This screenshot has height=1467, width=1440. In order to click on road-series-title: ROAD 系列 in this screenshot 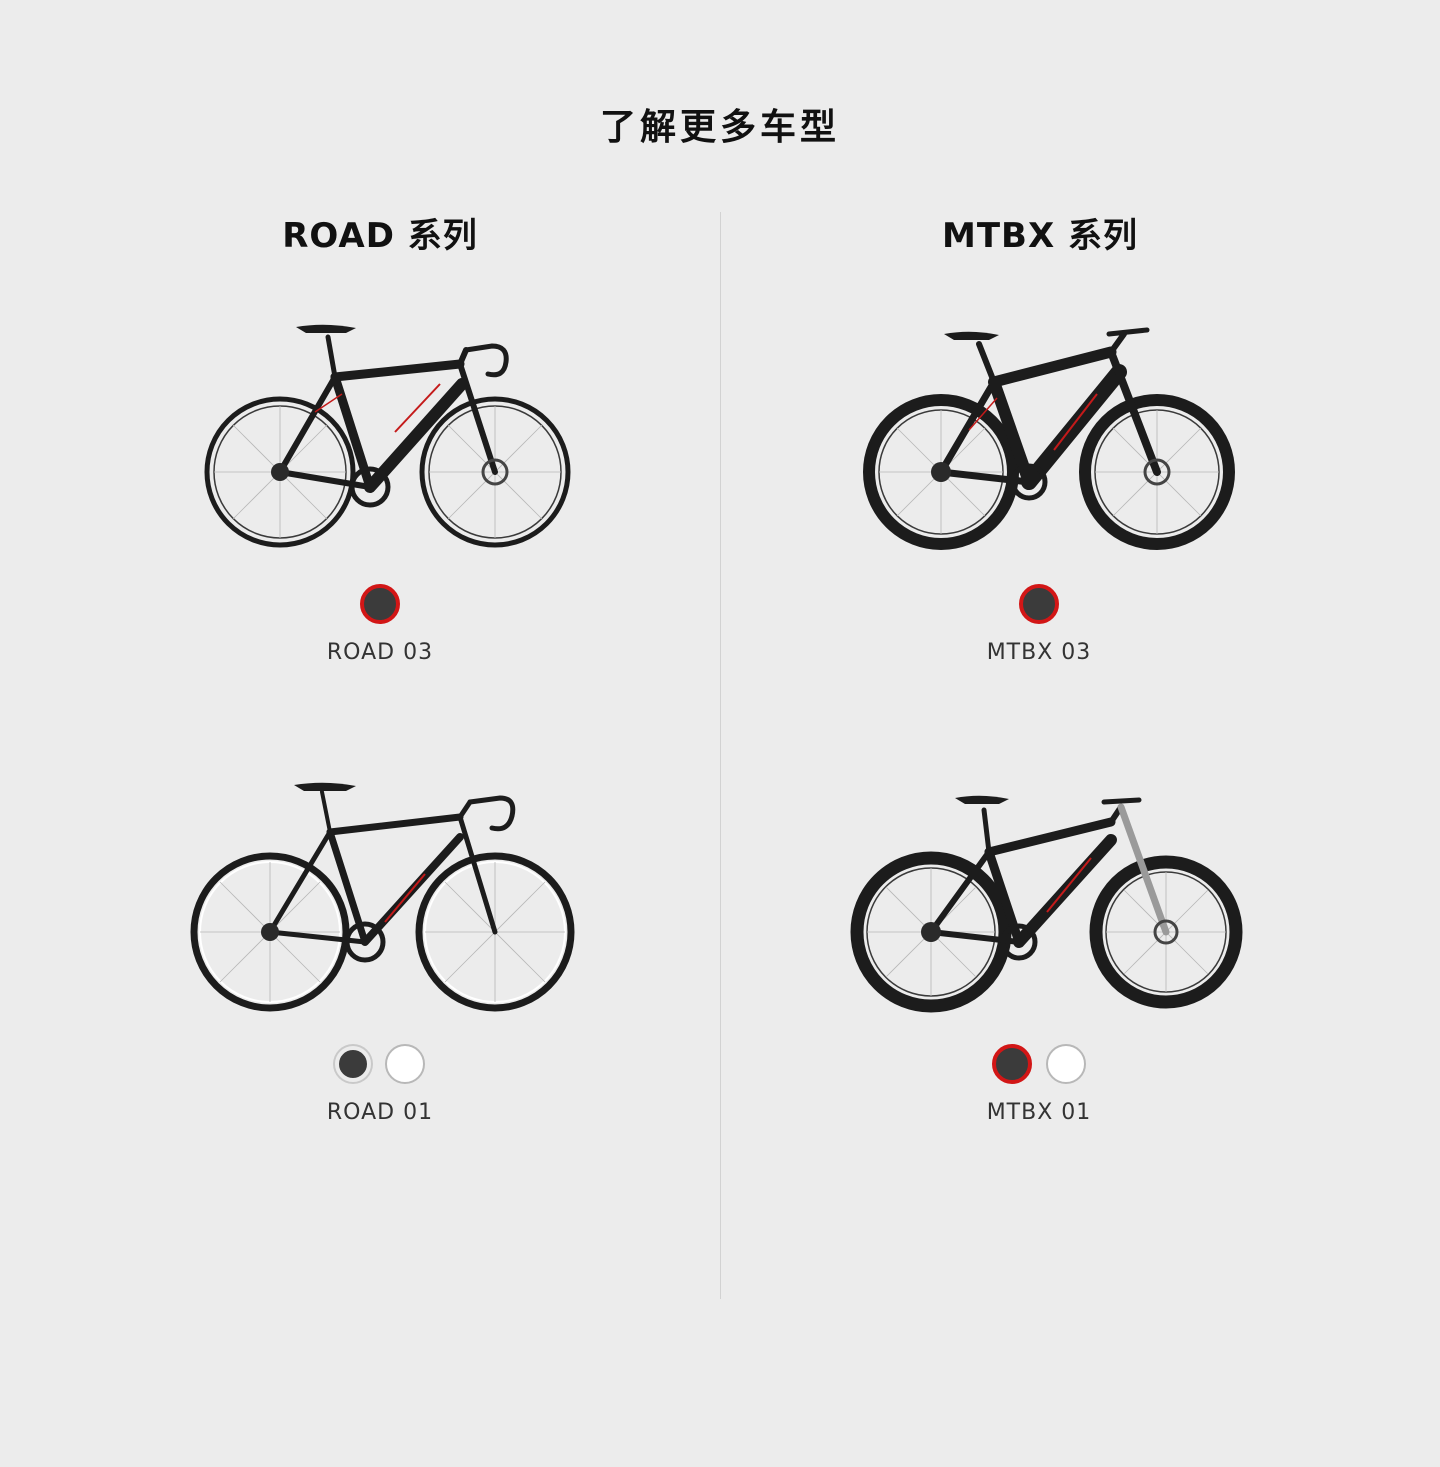, I will do `click(380, 236)`.